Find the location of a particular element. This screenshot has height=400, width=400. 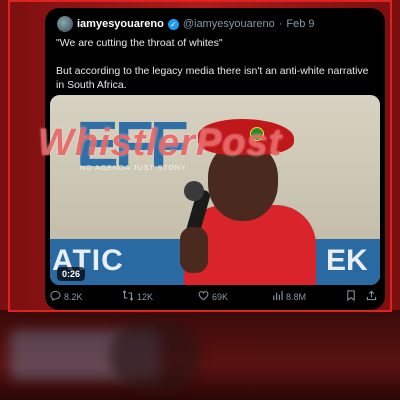

watermark-logo: WhistlerPost is located at coordinates (160, 143).